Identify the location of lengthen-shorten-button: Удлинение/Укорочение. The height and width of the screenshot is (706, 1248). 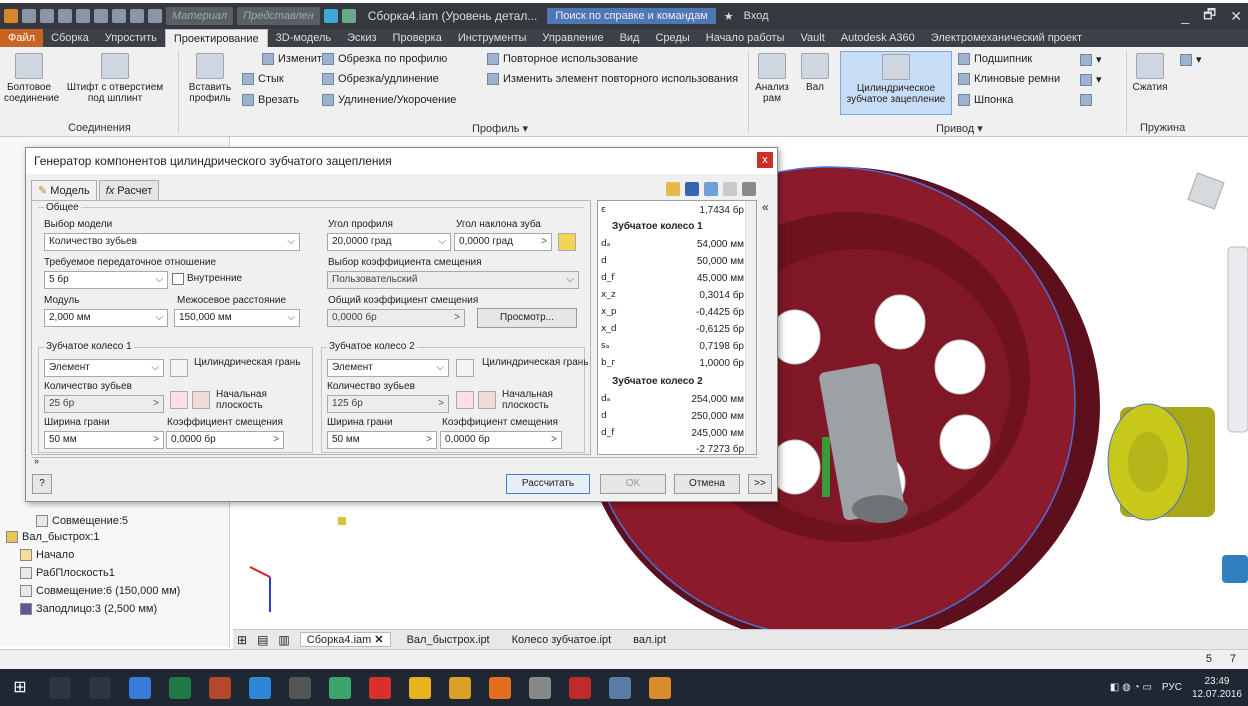
(389, 100).